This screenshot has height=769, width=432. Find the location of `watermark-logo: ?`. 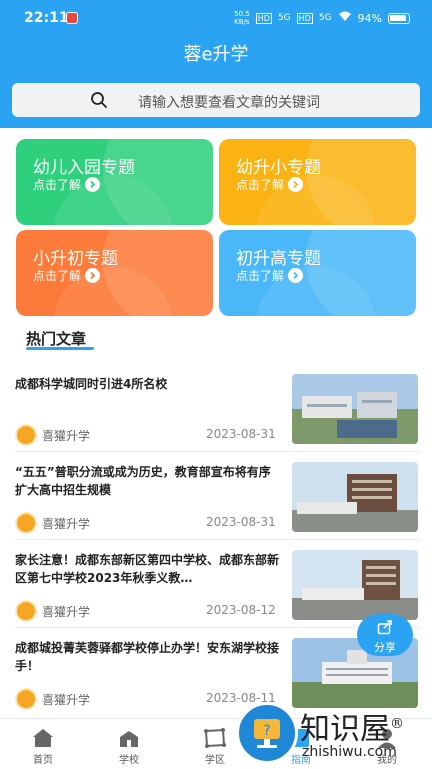

watermark-logo: ? is located at coordinates (267, 733).